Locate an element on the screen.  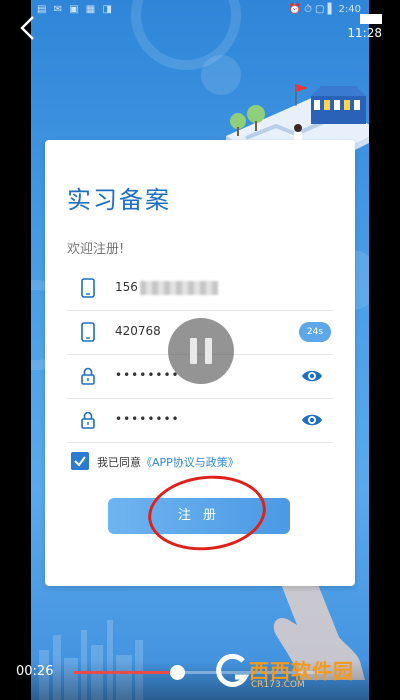
password-value: •••••••• is located at coordinates (147, 375).